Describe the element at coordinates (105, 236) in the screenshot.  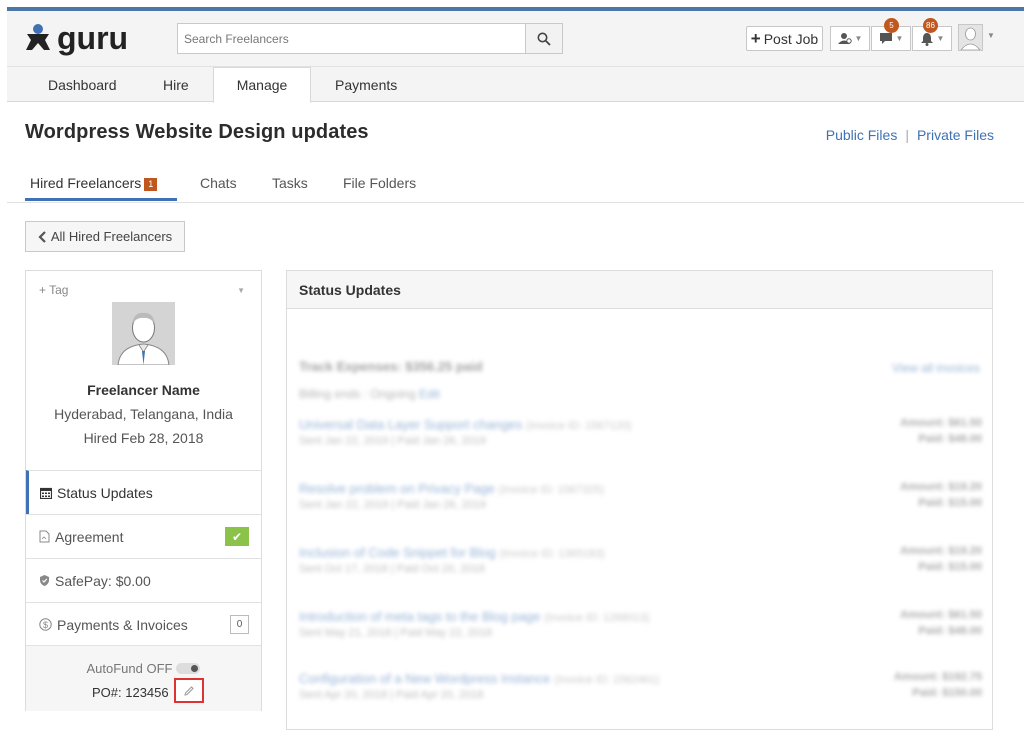
I see `all-hired-freelancers-button: All Hired Freelancers` at that location.